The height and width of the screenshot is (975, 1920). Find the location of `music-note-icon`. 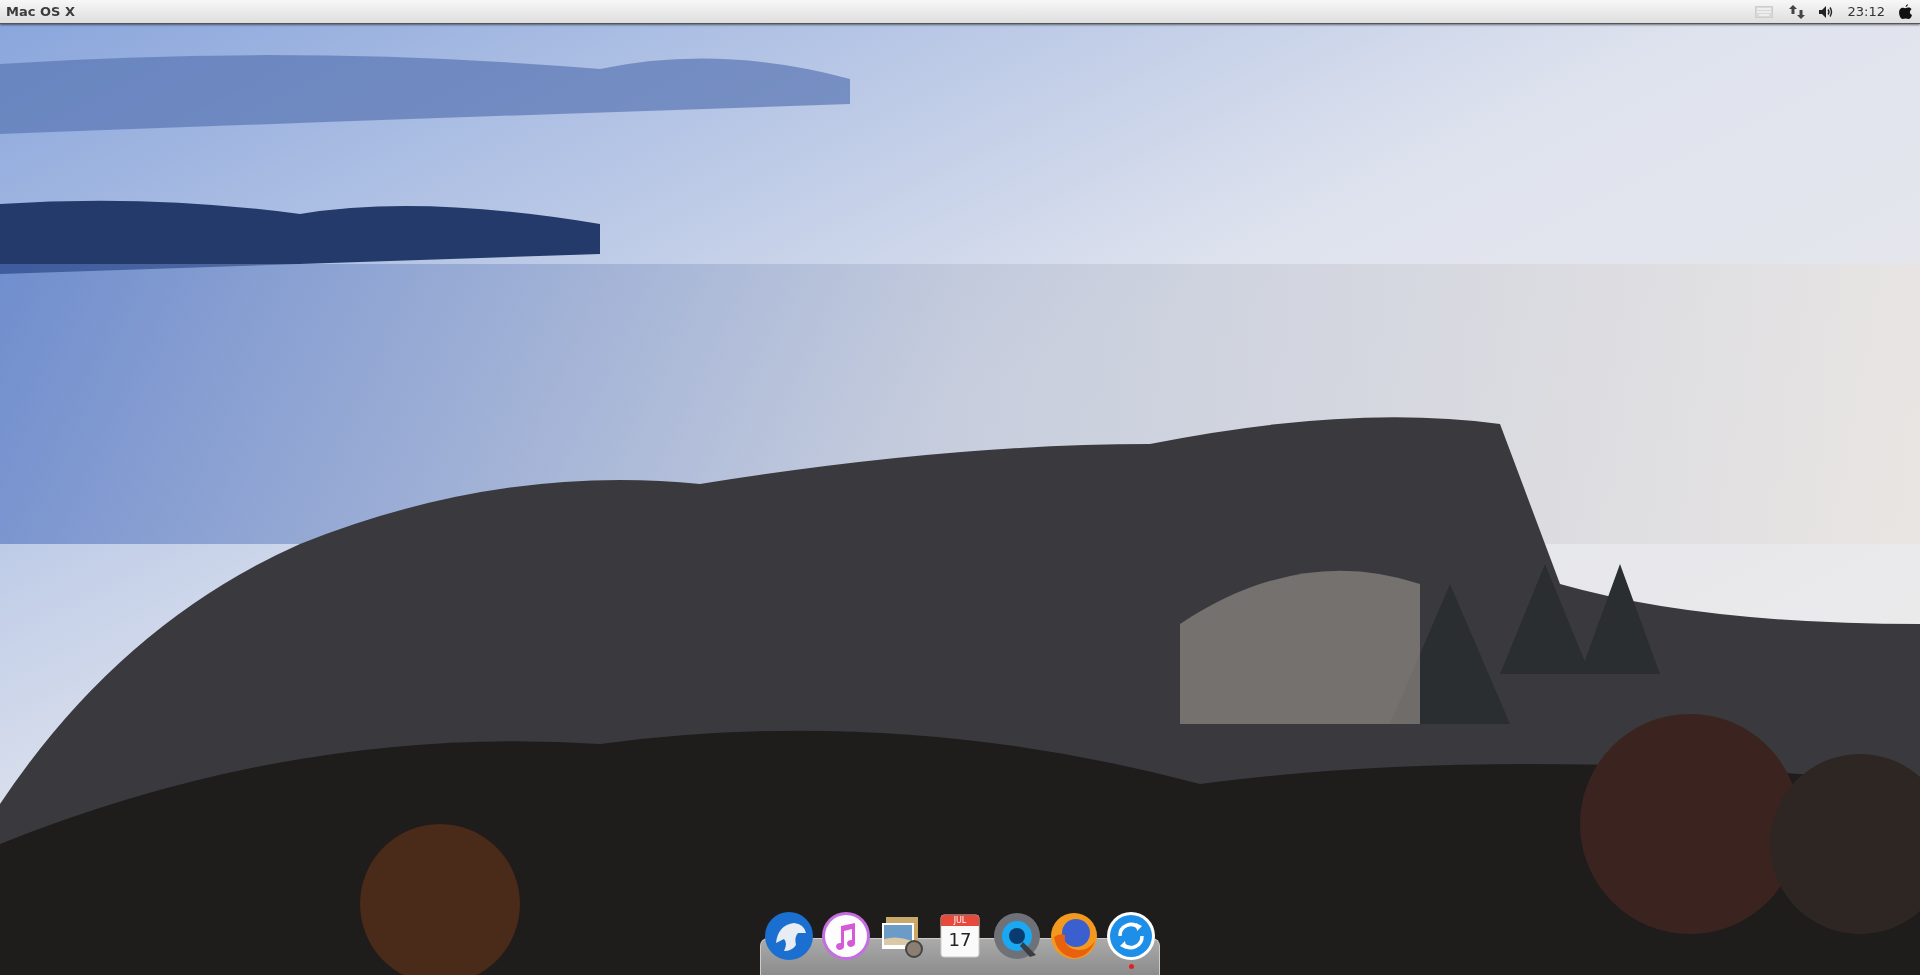

music-note-icon is located at coordinates (846, 936).